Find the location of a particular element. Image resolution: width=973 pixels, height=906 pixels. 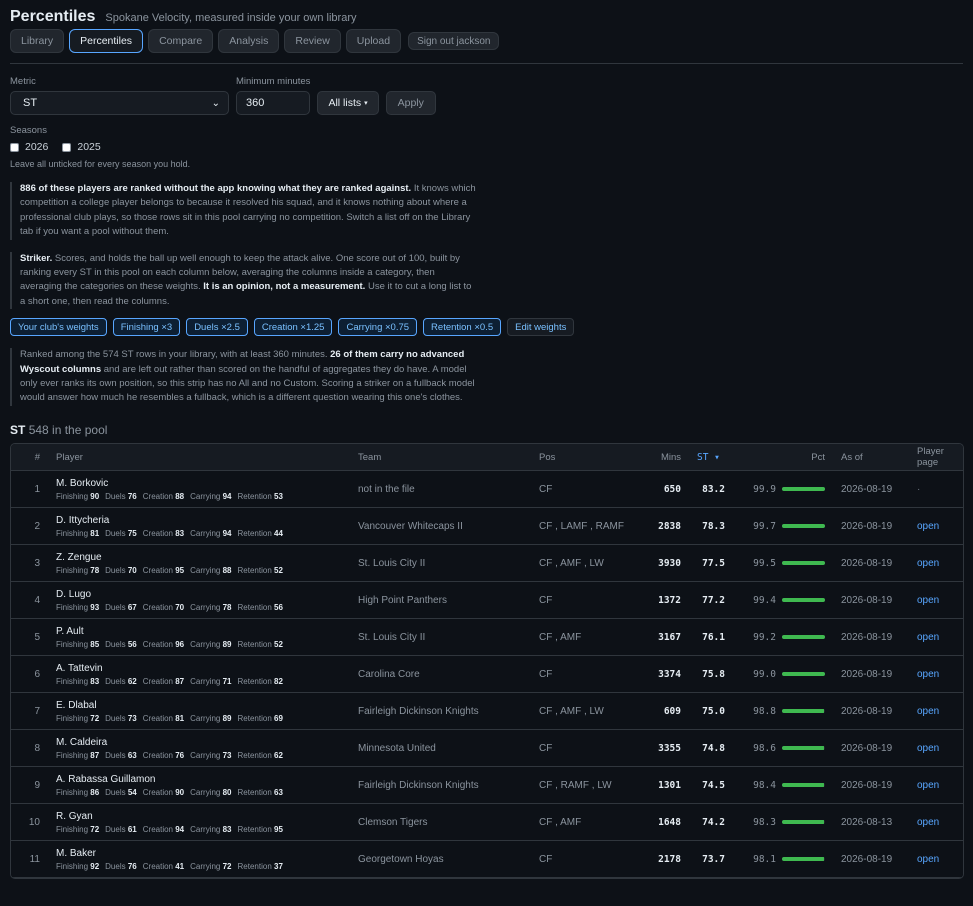

col-score-sorted: ST ▾ is located at coordinates (711, 457).